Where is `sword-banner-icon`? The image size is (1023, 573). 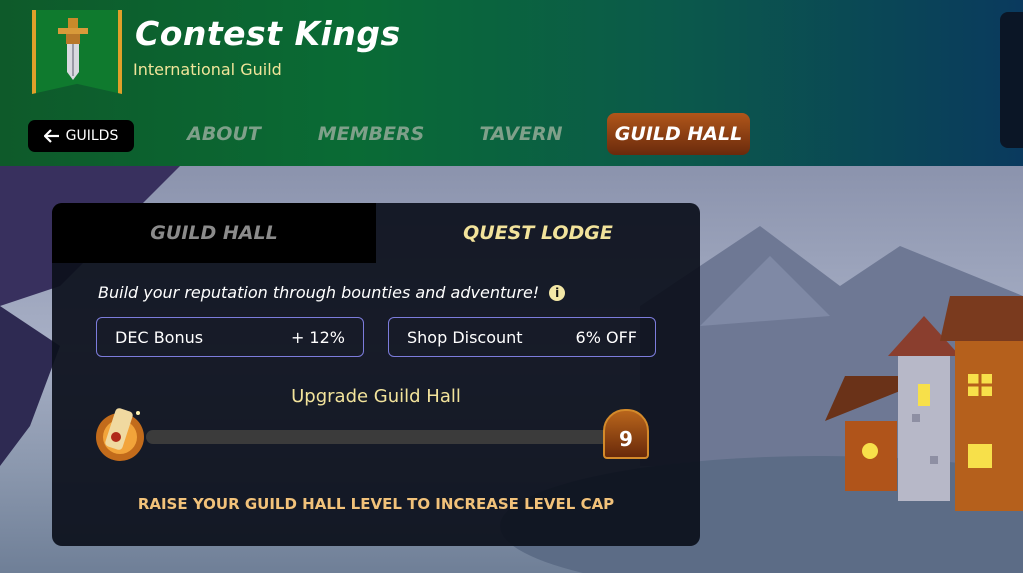 sword-banner-icon is located at coordinates (73, 49).